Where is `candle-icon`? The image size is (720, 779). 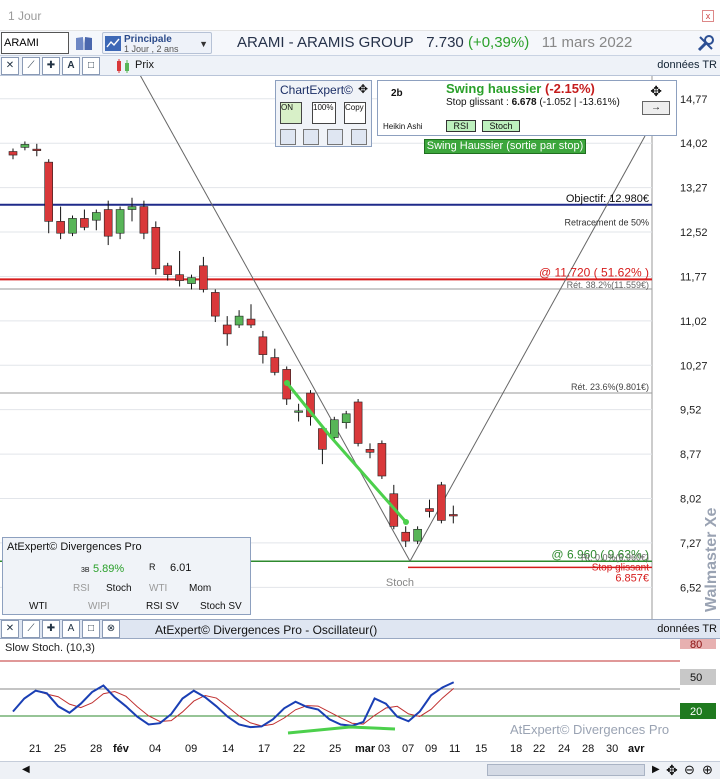
candle-icon is located at coordinates (123, 66).